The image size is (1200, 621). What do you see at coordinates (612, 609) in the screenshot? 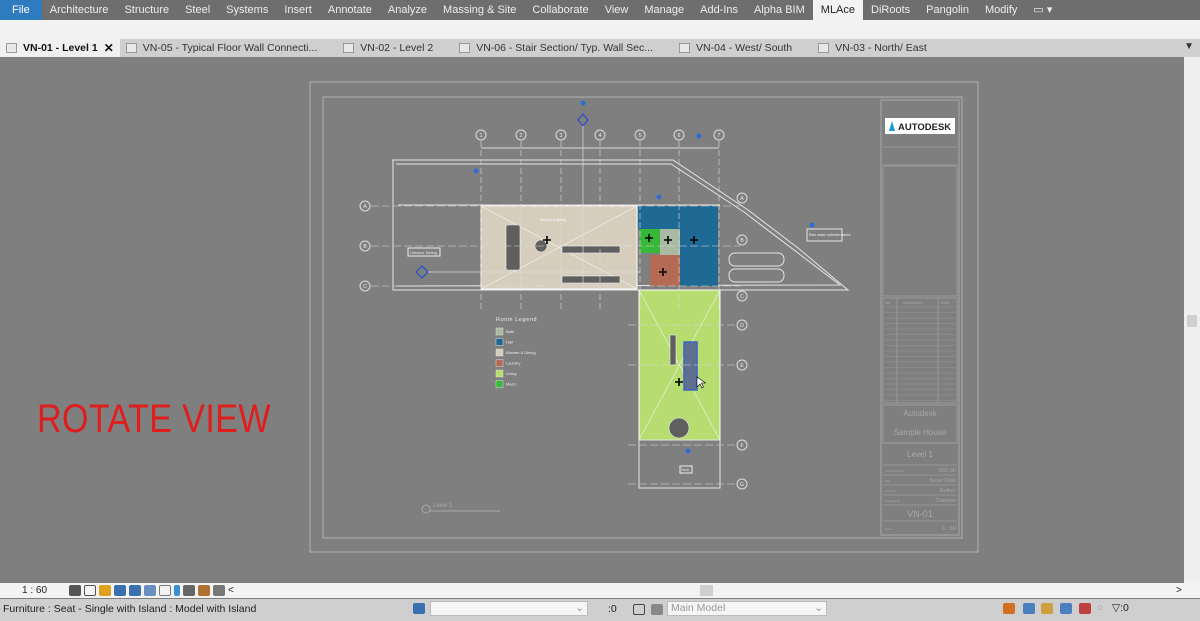
I see `editable-only-count: :0` at bounding box center [612, 609].